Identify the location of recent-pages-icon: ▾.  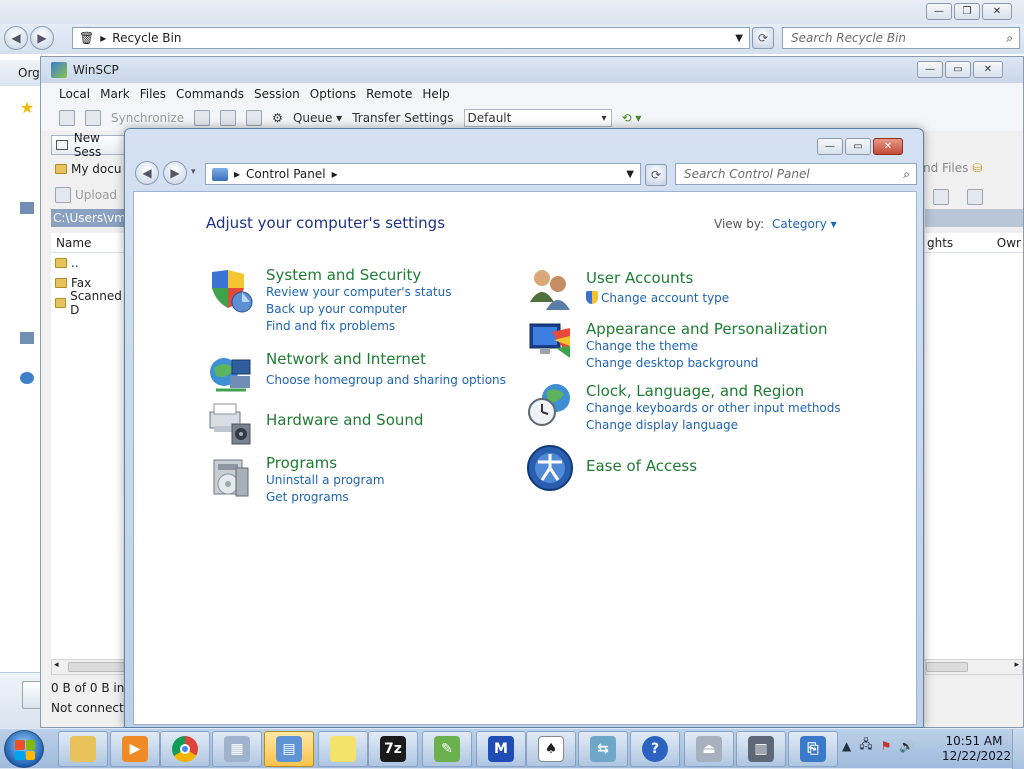
(193, 172).